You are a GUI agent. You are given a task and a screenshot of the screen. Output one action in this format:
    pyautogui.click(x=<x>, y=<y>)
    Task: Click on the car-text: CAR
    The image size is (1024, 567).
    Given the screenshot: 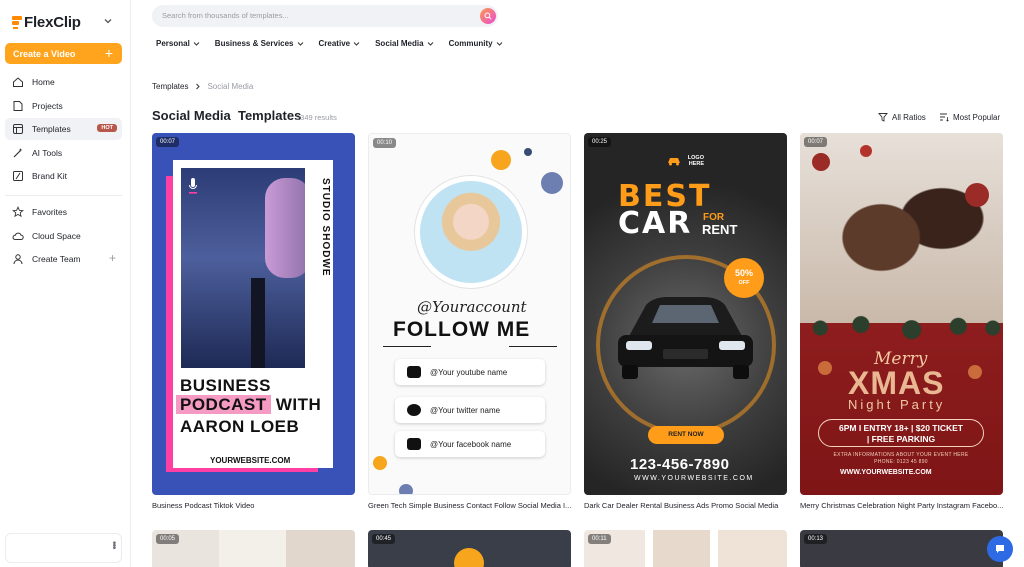 What is the action you would take?
    pyautogui.click(x=655, y=223)
    